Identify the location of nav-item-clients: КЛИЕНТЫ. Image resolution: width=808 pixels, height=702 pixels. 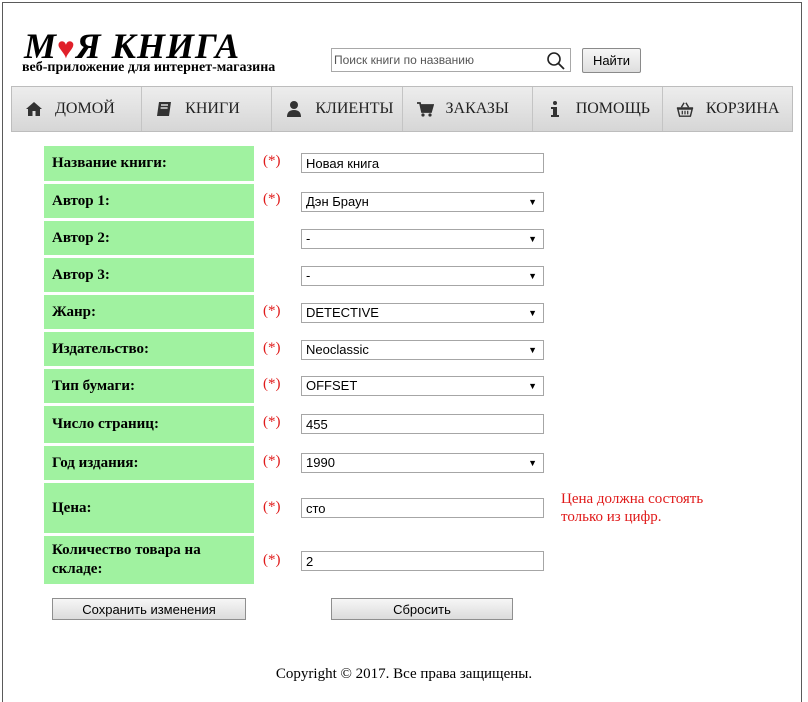
(337, 109).